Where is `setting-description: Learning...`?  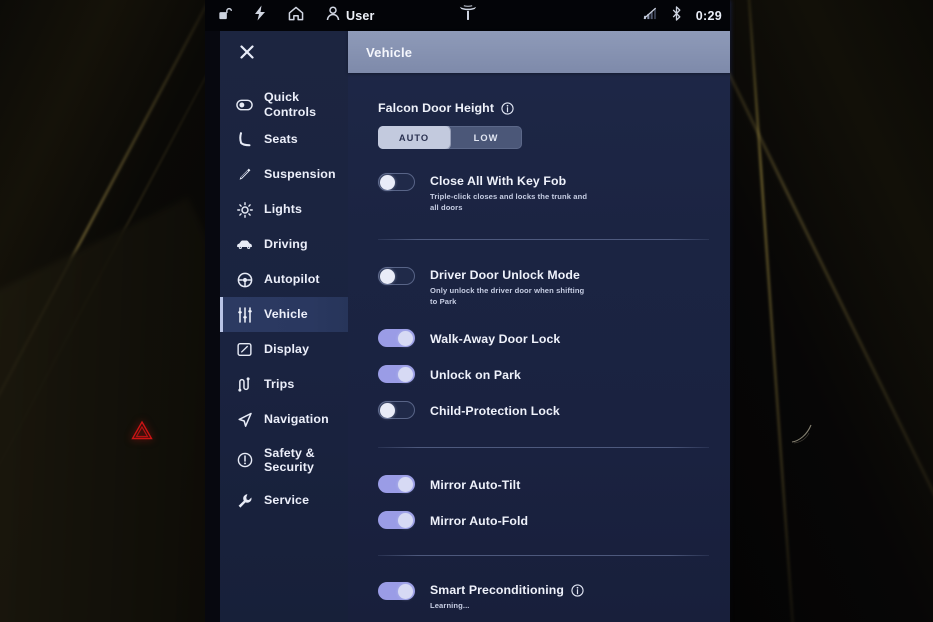 setting-description: Learning... is located at coordinates (450, 605).